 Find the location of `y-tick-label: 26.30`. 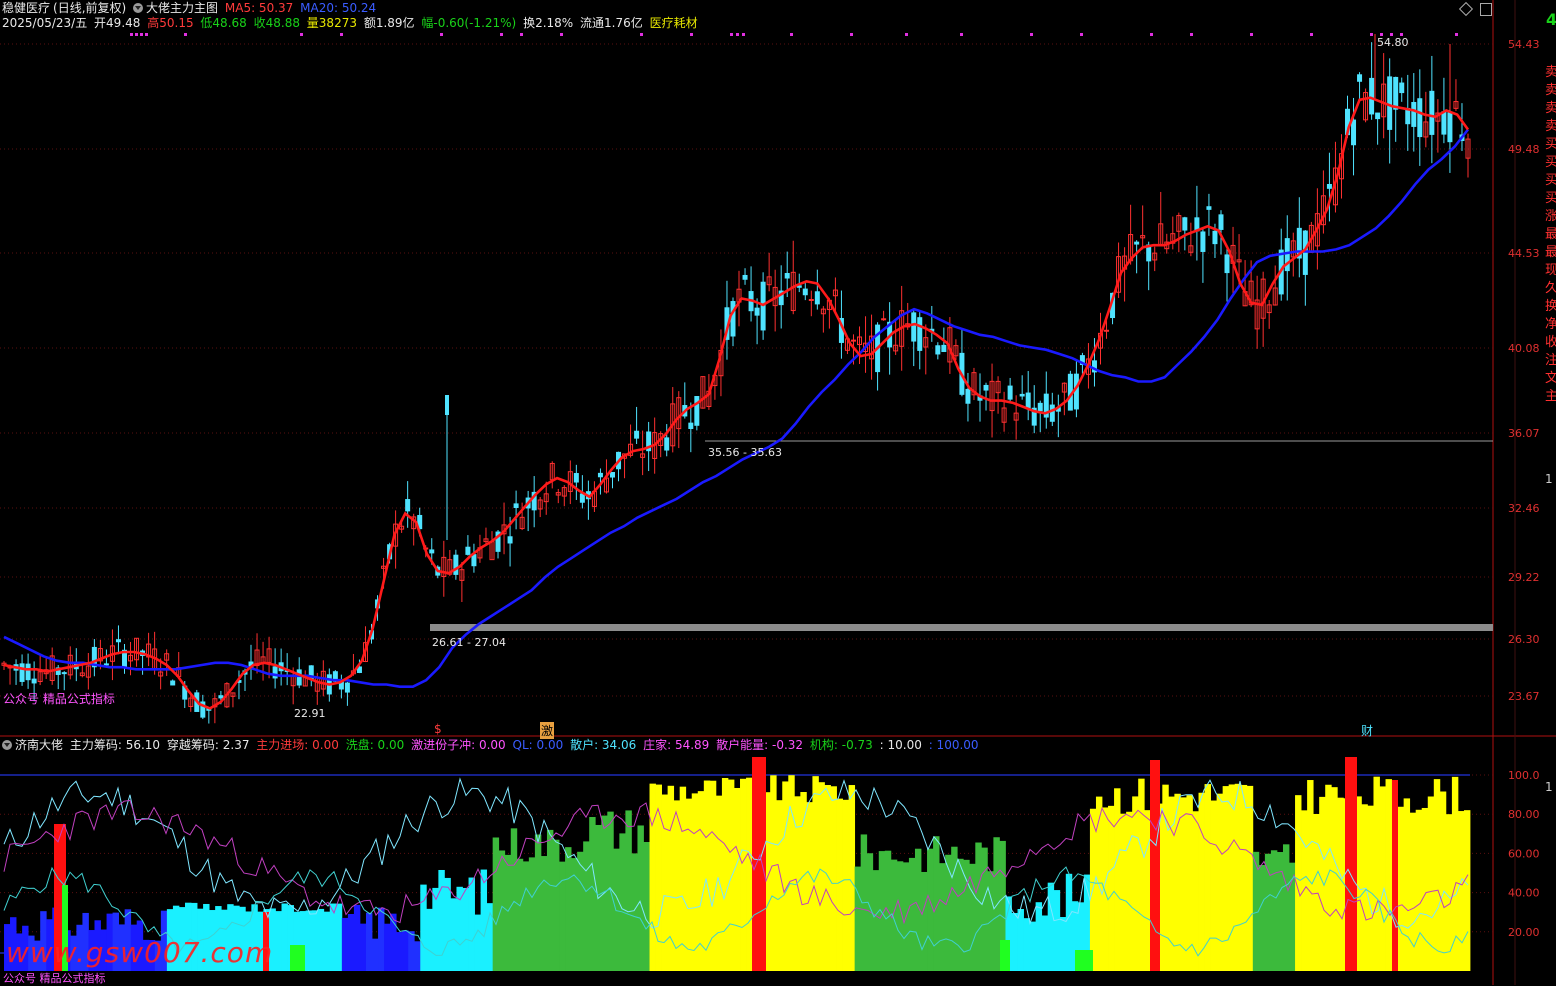

y-tick-label: 26.30 is located at coordinates (1524, 639).